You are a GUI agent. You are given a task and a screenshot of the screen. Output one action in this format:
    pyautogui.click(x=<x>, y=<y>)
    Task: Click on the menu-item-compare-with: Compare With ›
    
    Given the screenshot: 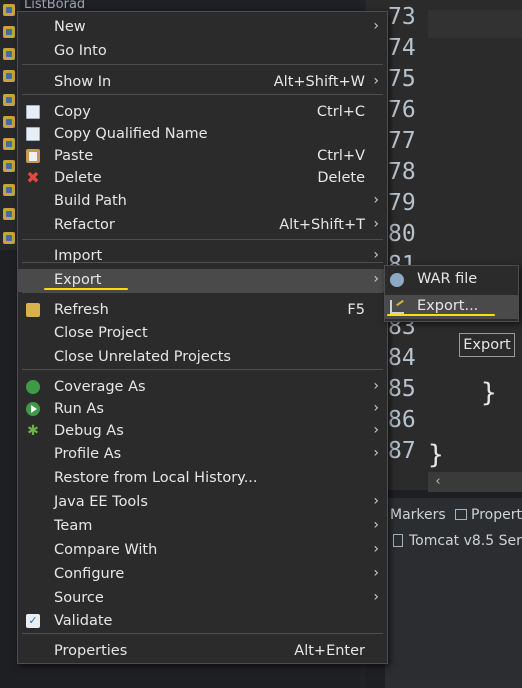 What is the action you would take?
    pyautogui.click(x=202, y=550)
    